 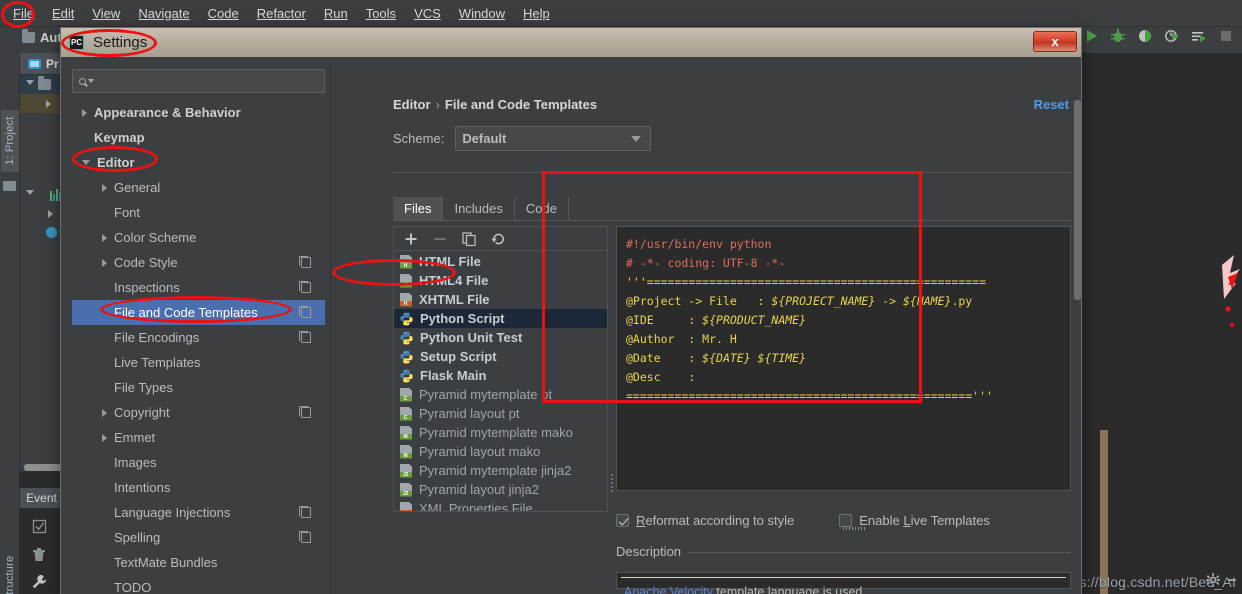 I want to click on dialog-title-bar: PC Settings x, so click(x=571, y=42).